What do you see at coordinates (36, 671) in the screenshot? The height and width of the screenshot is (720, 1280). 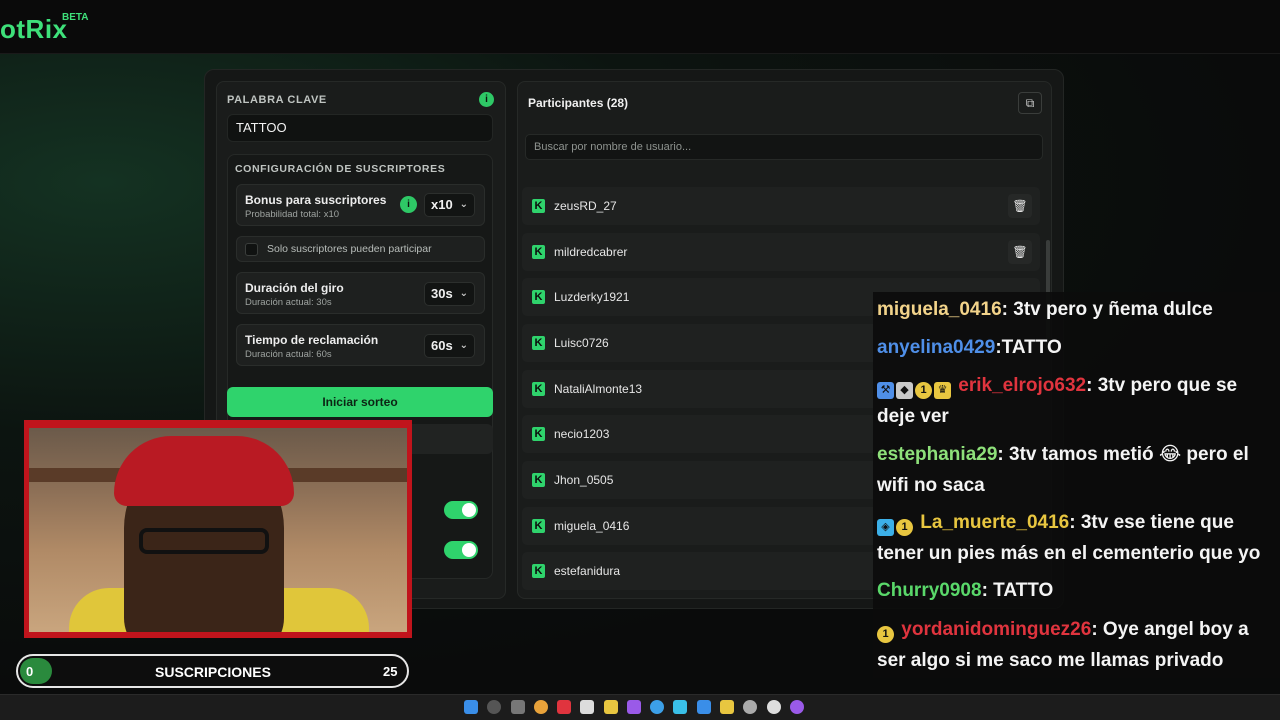 I see `subscription-goal-fill` at bounding box center [36, 671].